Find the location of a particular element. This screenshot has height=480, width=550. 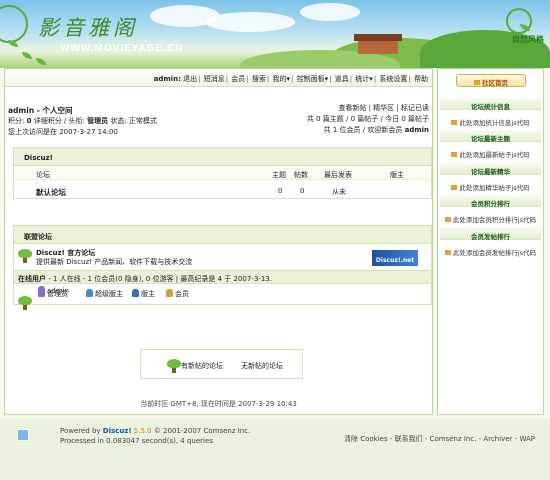

nav-link-control-panel: 控制面板▾ is located at coordinates (313, 79).